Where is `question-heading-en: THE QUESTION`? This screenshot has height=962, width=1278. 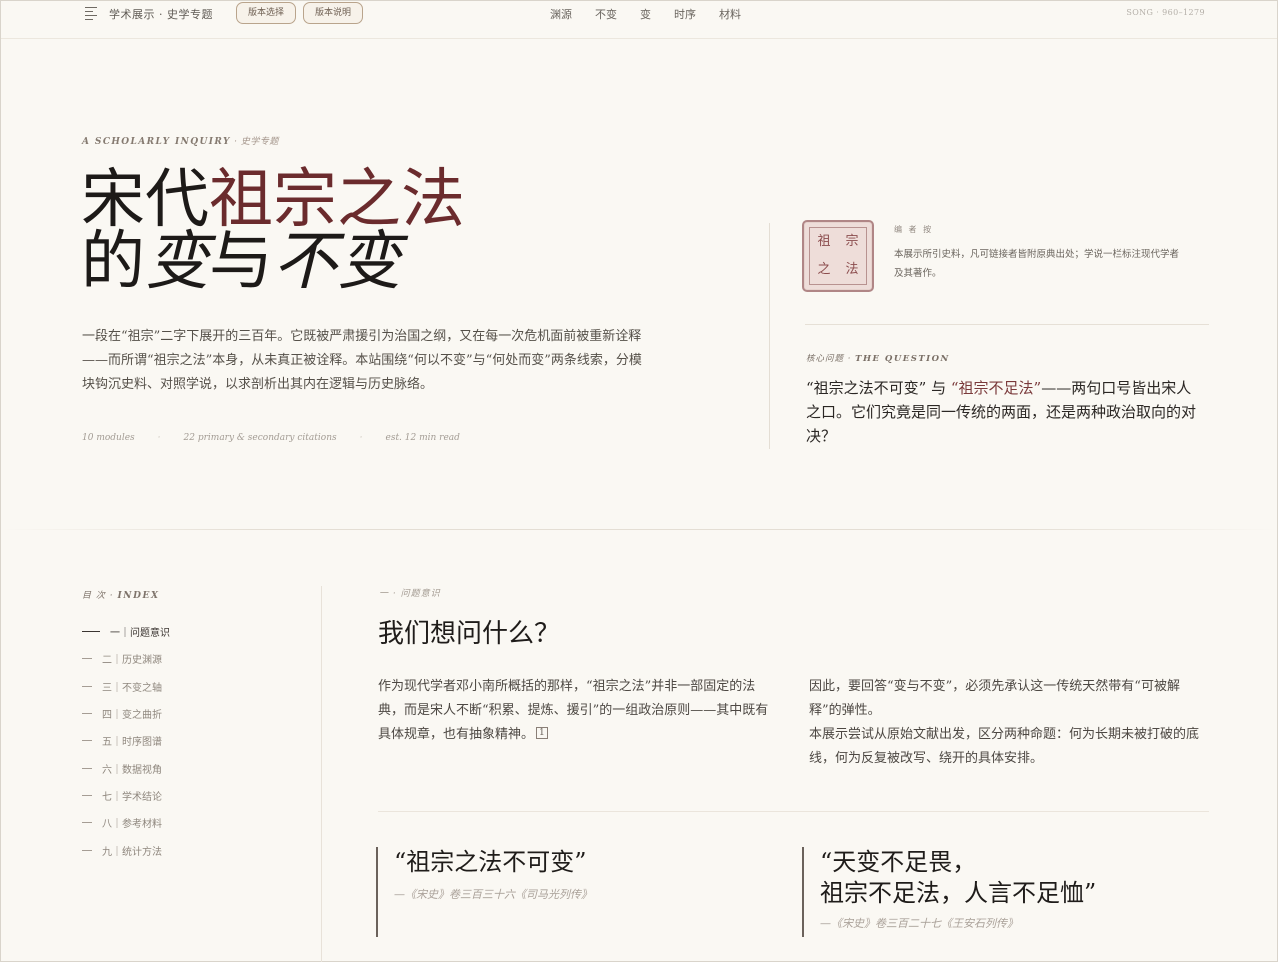 question-heading-en: THE QUESTION is located at coordinates (902, 359).